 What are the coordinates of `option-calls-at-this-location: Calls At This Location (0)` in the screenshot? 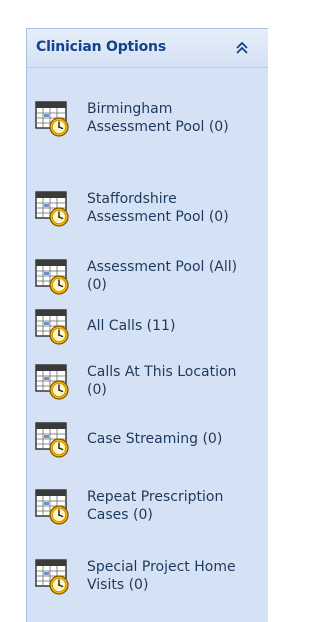 It's located at (147, 381).